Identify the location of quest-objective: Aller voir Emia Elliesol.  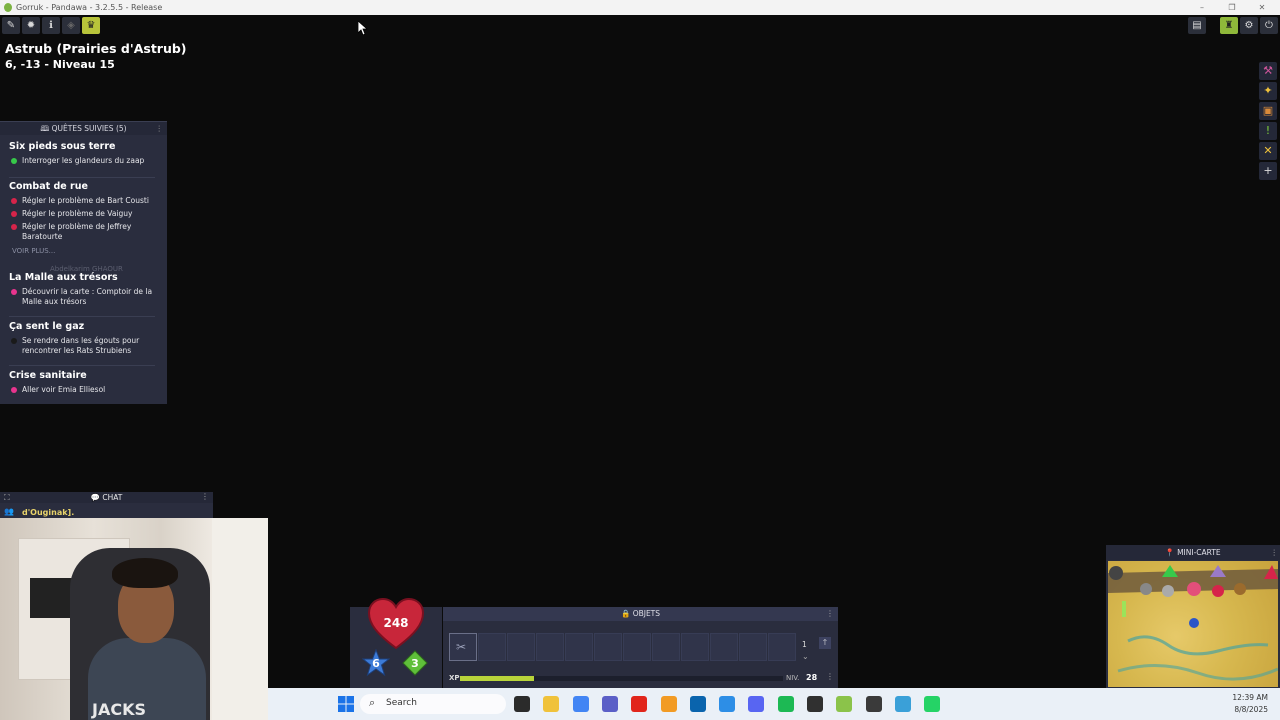
(91, 390).